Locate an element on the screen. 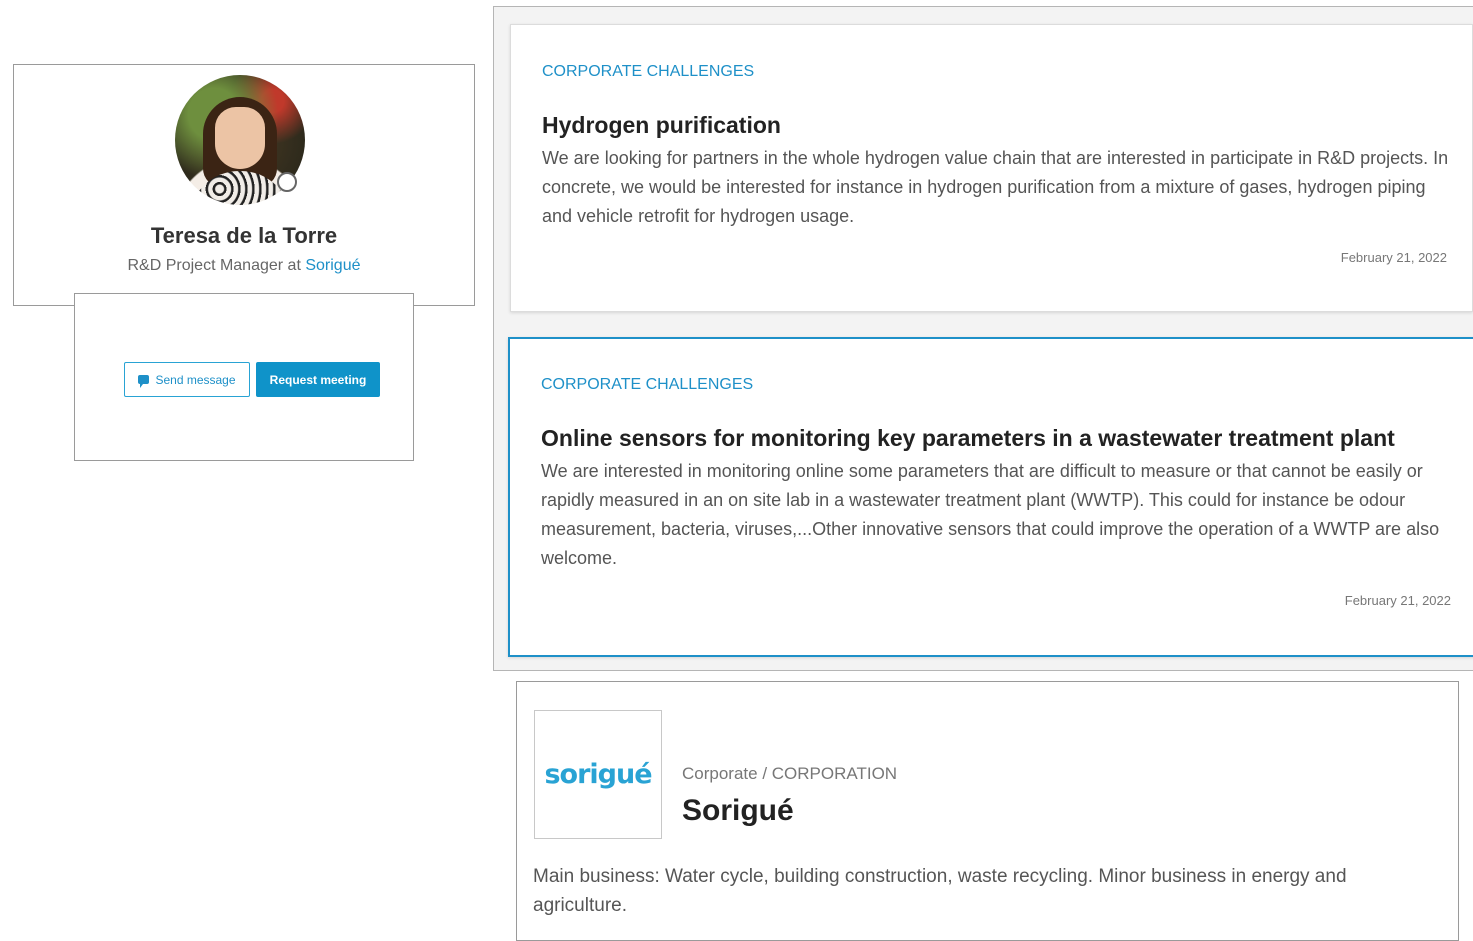  company-logo: sorigué is located at coordinates (598, 774).